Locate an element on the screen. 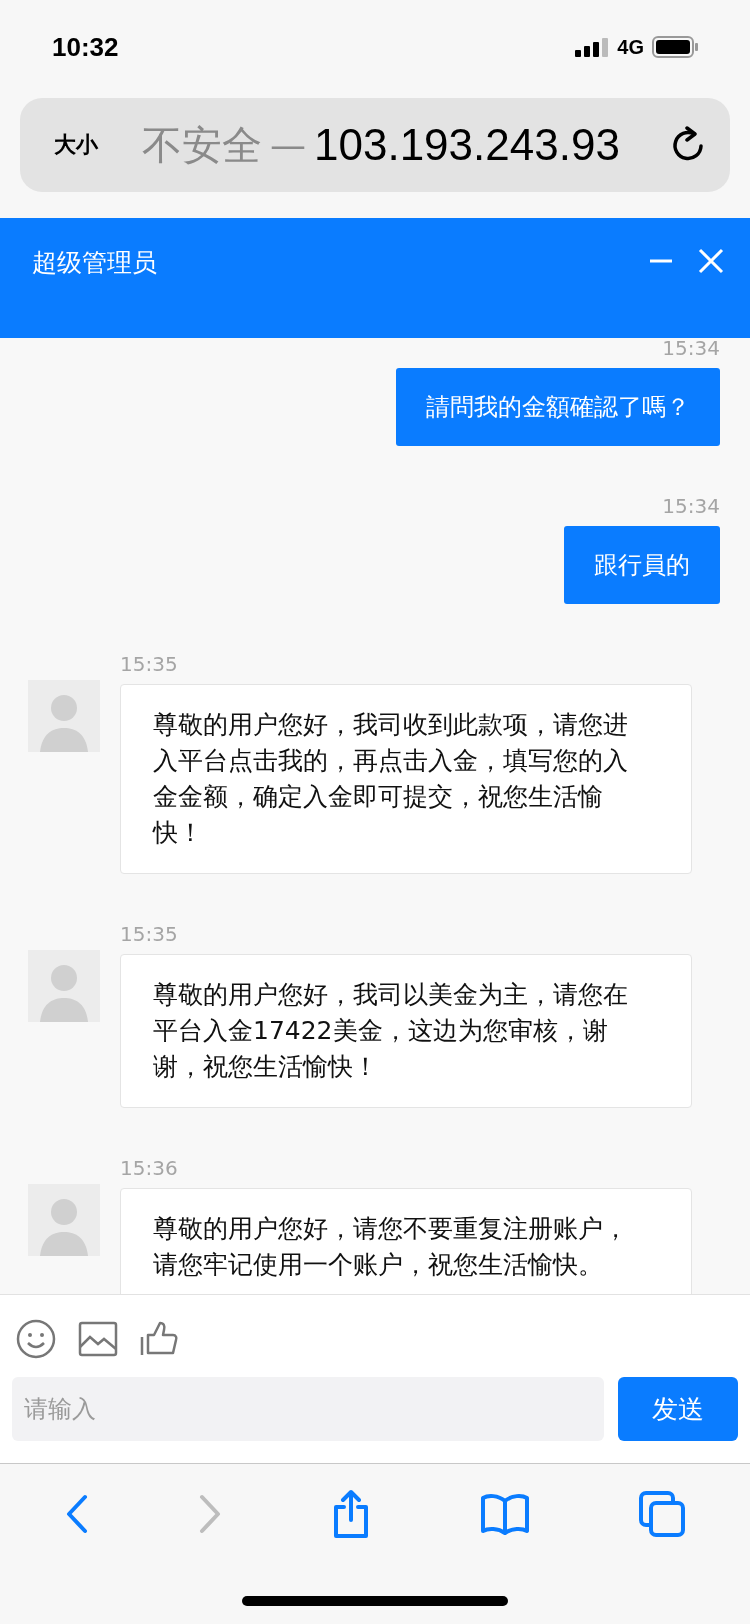 The height and width of the screenshot is (1624, 750). back-button is located at coordinates (76, 1514).